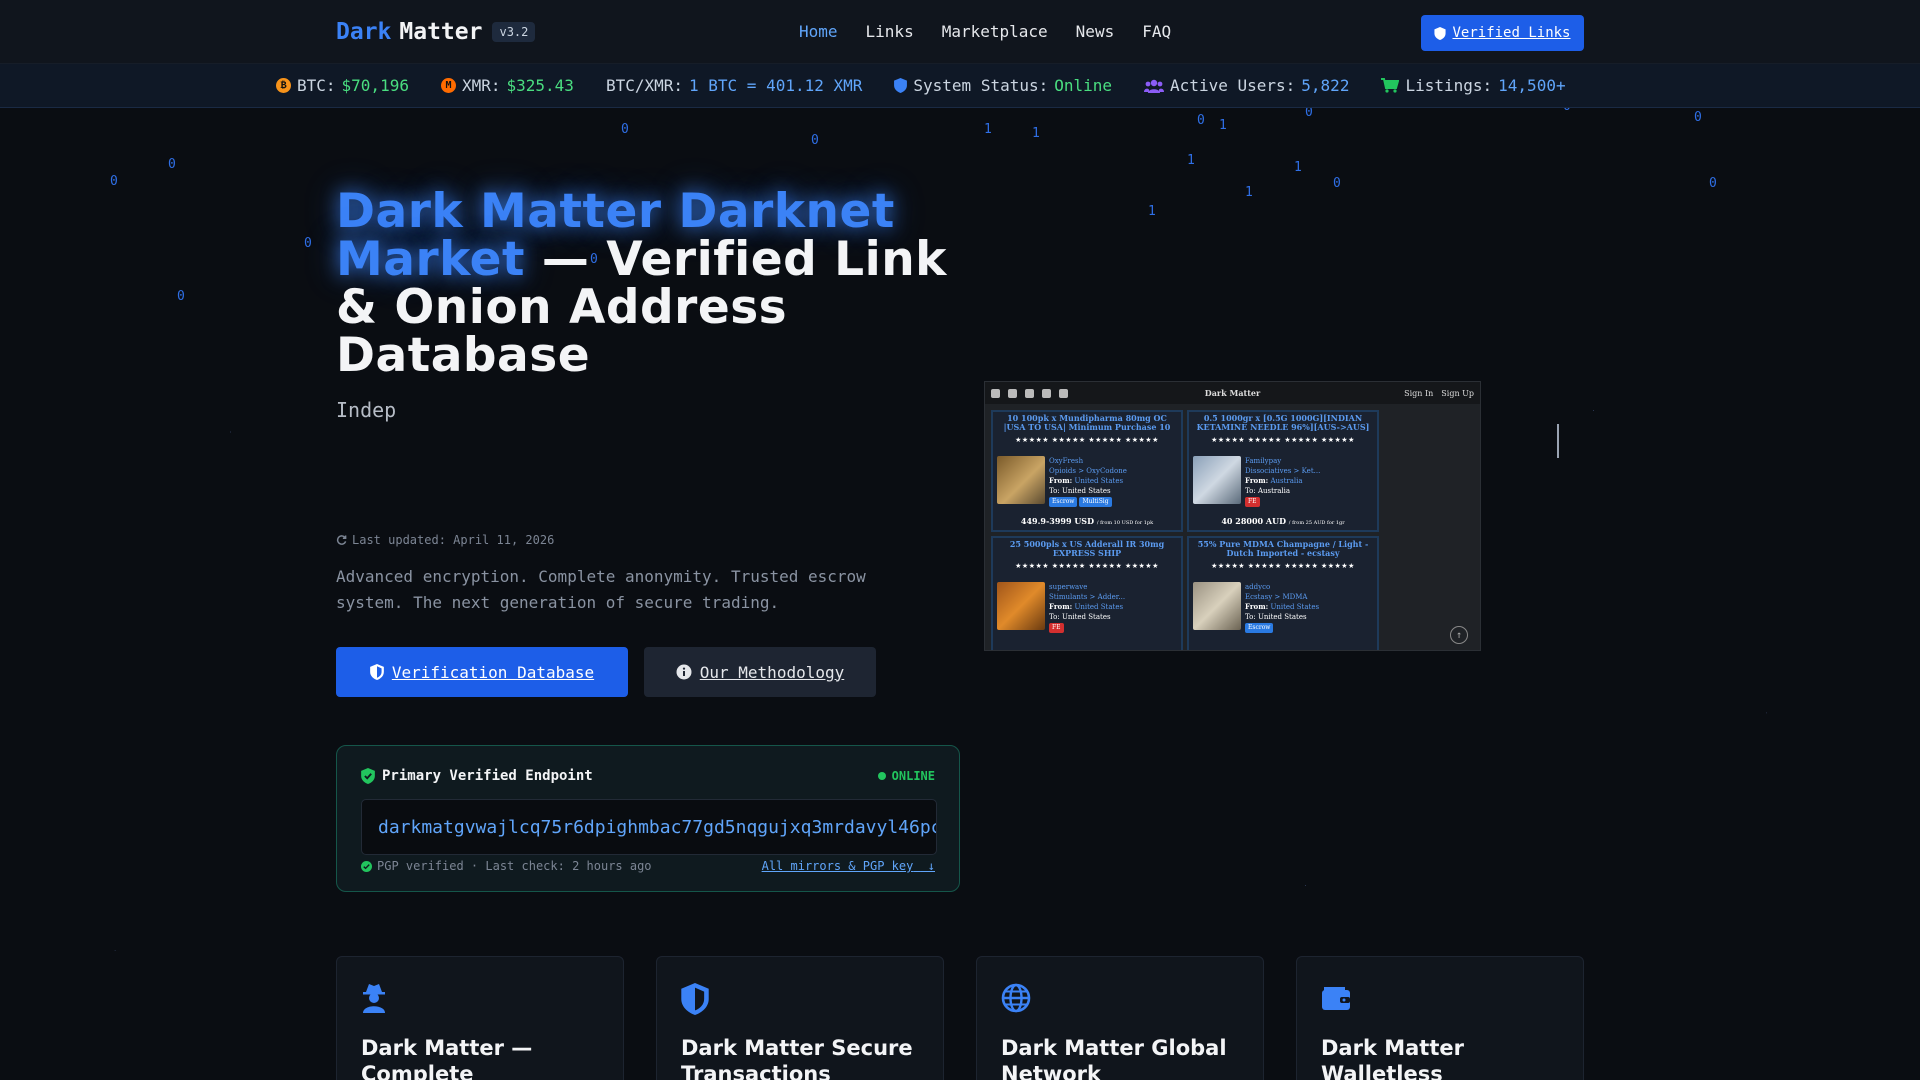  Describe the element at coordinates (981, 85) in the screenshot. I see `status-label: System Status:` at that location.